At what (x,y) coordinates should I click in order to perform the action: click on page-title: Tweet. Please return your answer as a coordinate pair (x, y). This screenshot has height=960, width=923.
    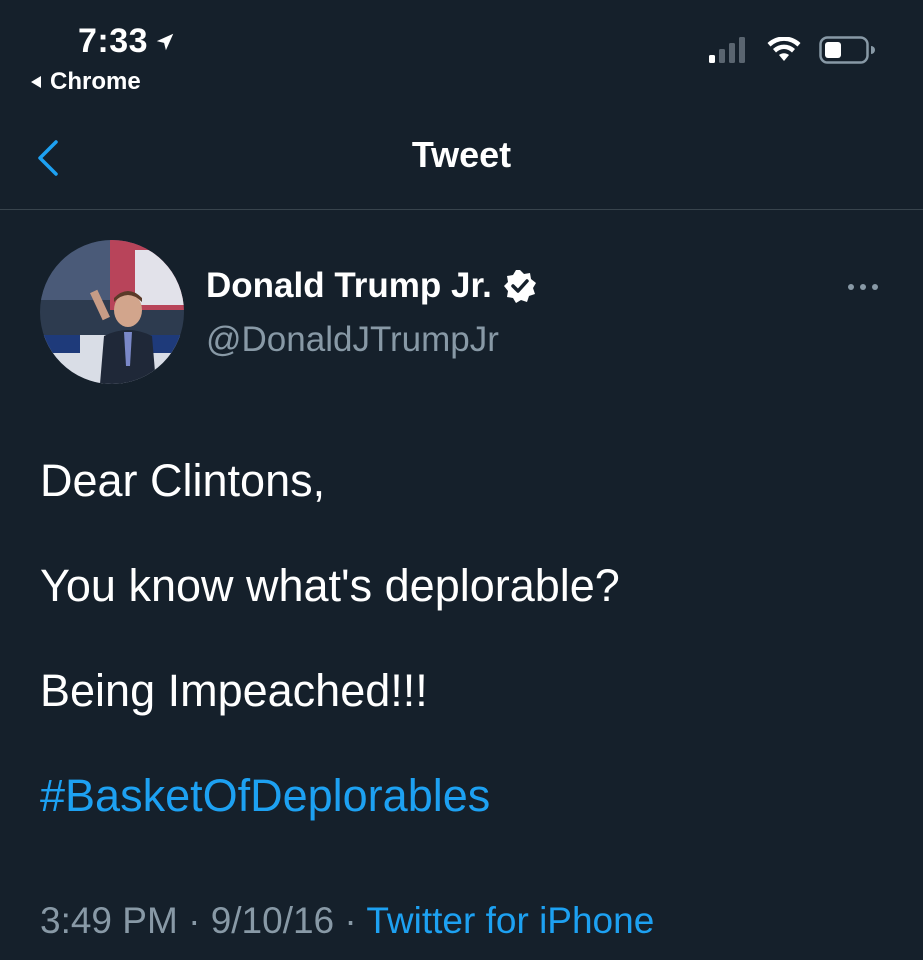
    Looking at the image, I should click on (461, 154).